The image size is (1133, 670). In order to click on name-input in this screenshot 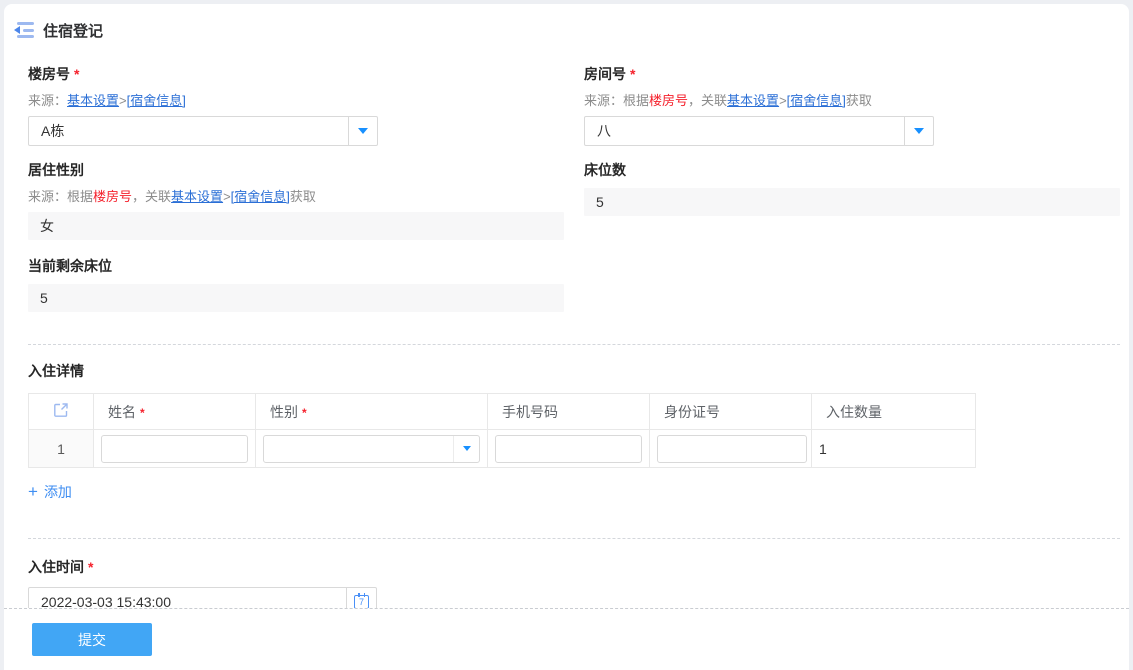, I will do `click(174, 448)`.